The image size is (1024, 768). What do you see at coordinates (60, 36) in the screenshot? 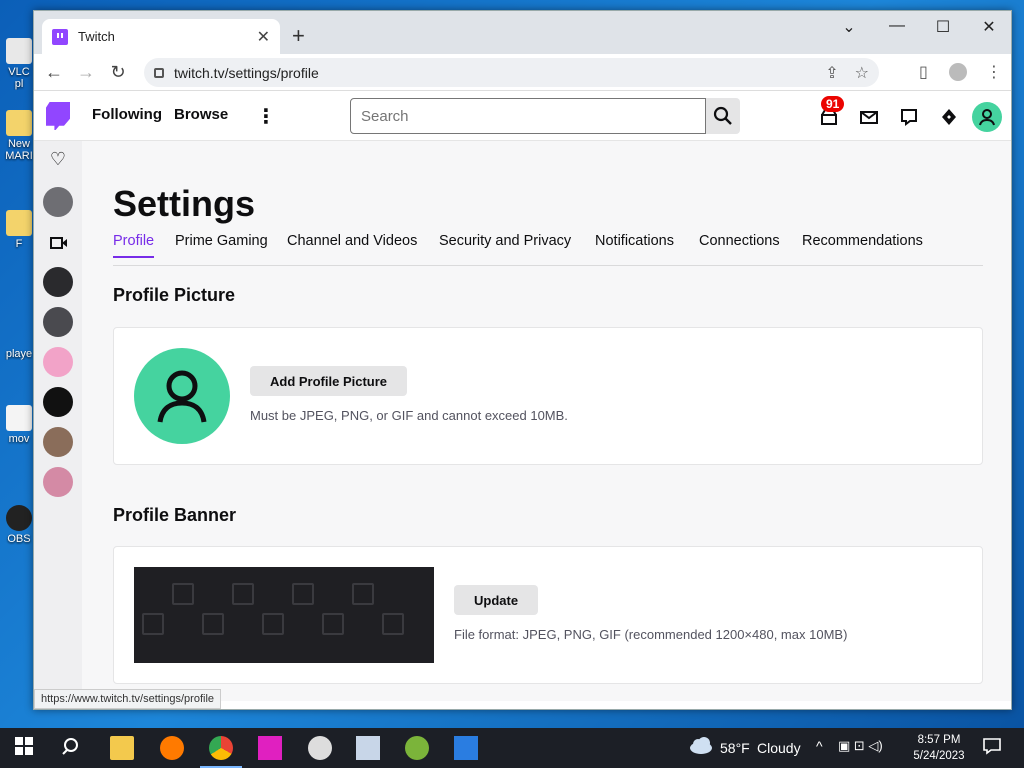
I see `twitch-favicon-icon` at bounding box center [60, 36].